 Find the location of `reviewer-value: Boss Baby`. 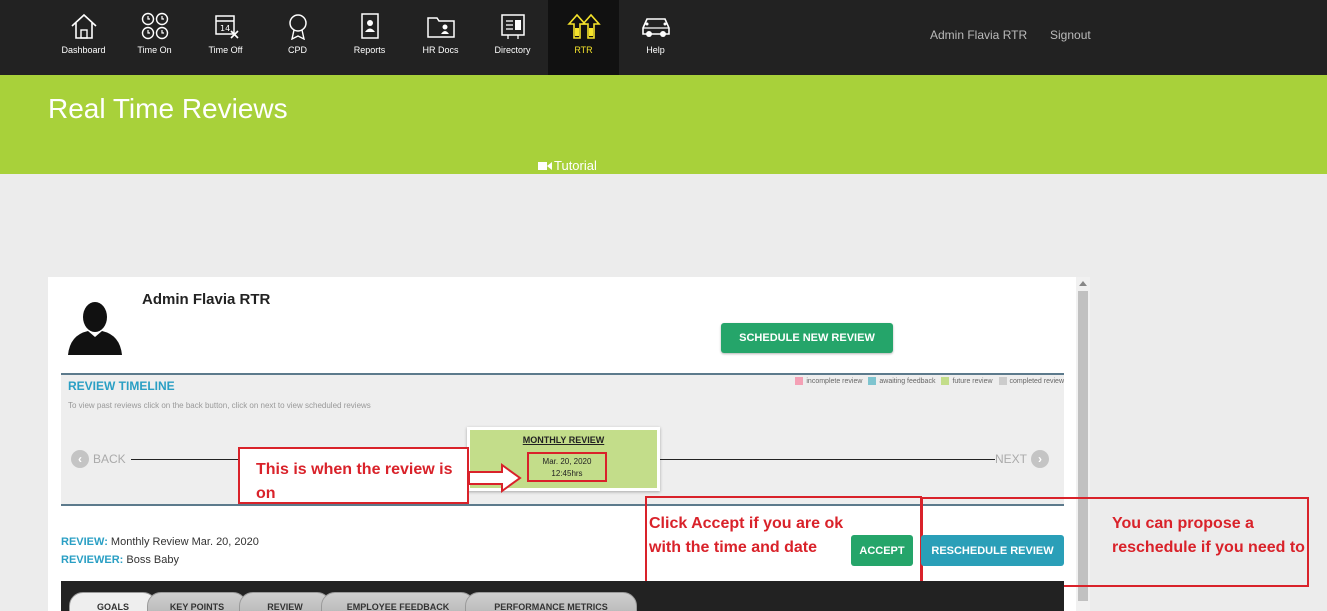

reviewer-value: Boss Baby is located at coordinates (152, 560).